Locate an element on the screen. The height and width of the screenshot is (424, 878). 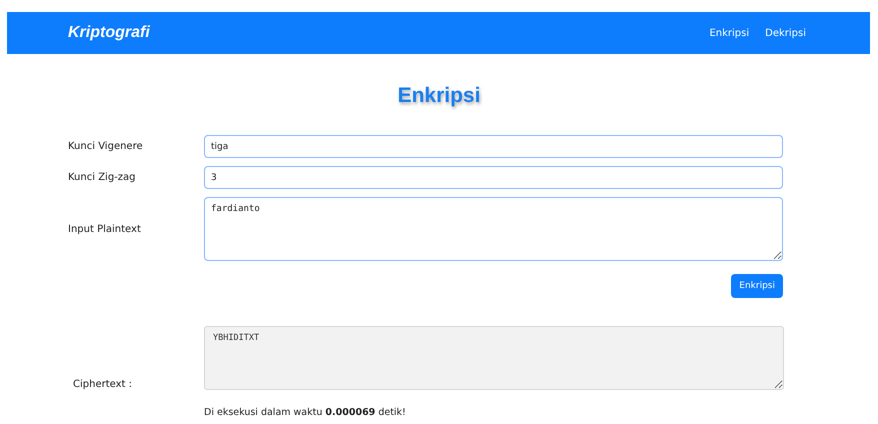
encrypt-button: Enkripsi is located at coordinates (757, 286).